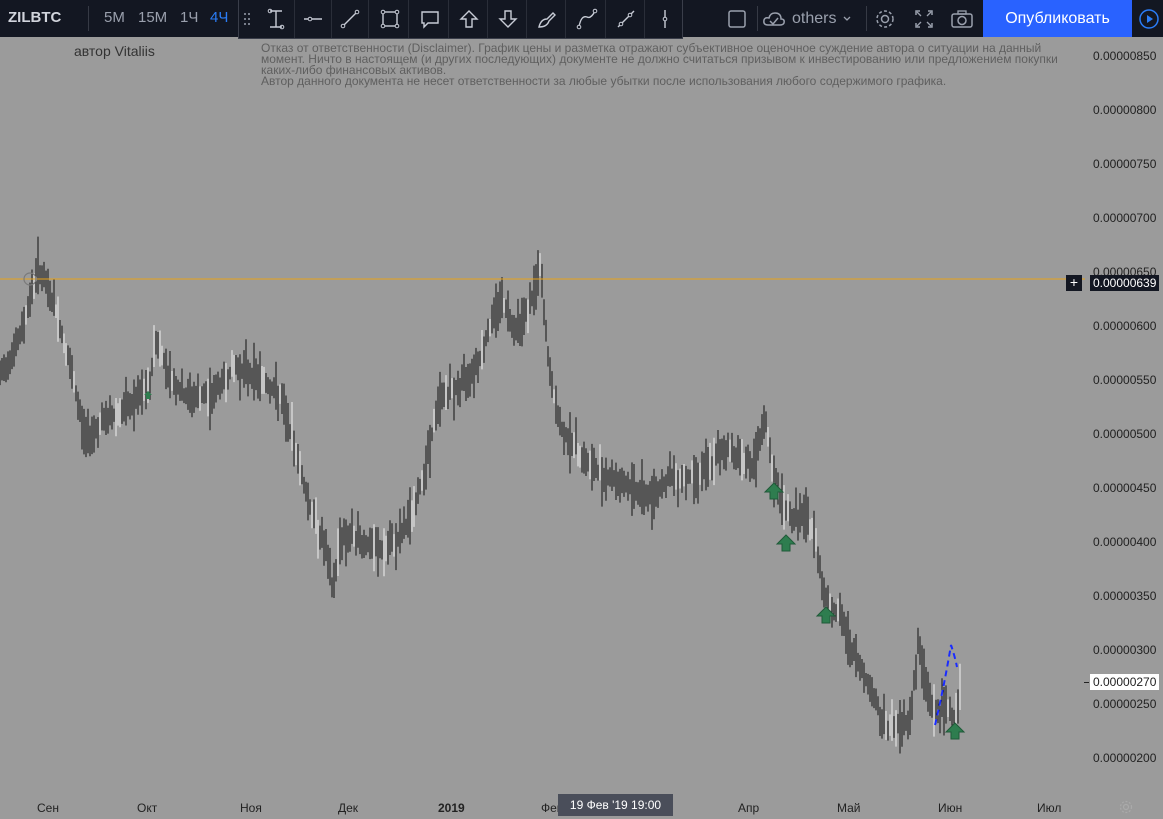  I want to click on timeframe-5m: 5М, so click(114, 17).